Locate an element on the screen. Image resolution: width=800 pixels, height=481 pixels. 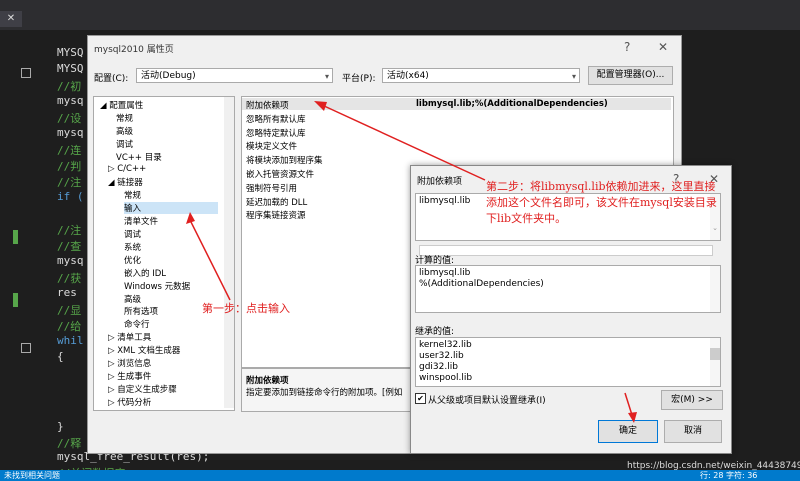
step1-arrowhead is located at coordinates (190, 218).